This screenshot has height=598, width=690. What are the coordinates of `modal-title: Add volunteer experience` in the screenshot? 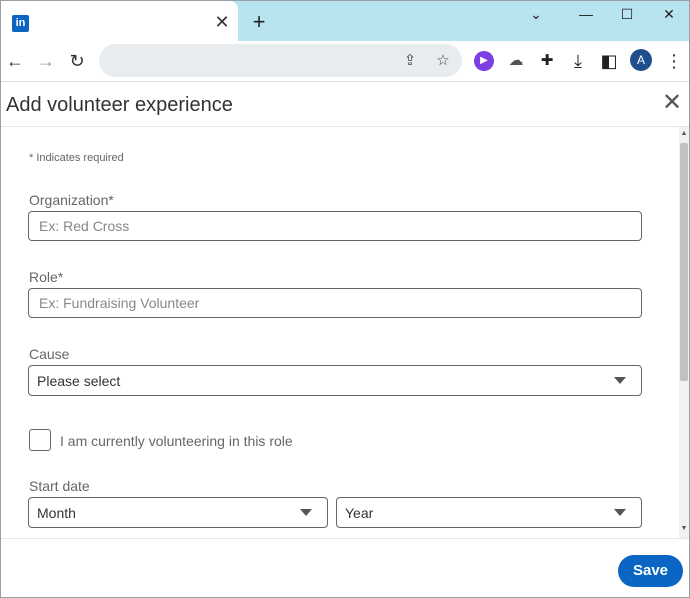 It's located at (119, 105).